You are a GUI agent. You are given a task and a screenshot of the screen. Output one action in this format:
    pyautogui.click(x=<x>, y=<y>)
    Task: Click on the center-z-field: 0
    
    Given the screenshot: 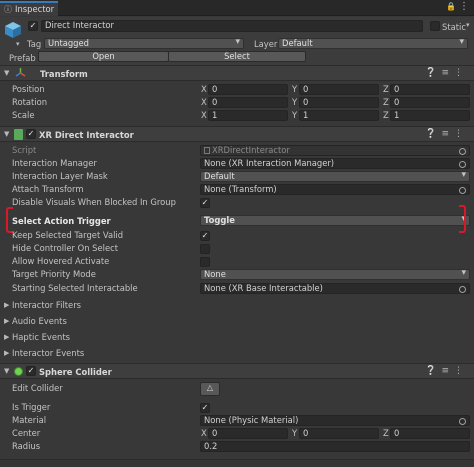 What is the action you would take?
    pyautogui.click(x=430, y=433)
    